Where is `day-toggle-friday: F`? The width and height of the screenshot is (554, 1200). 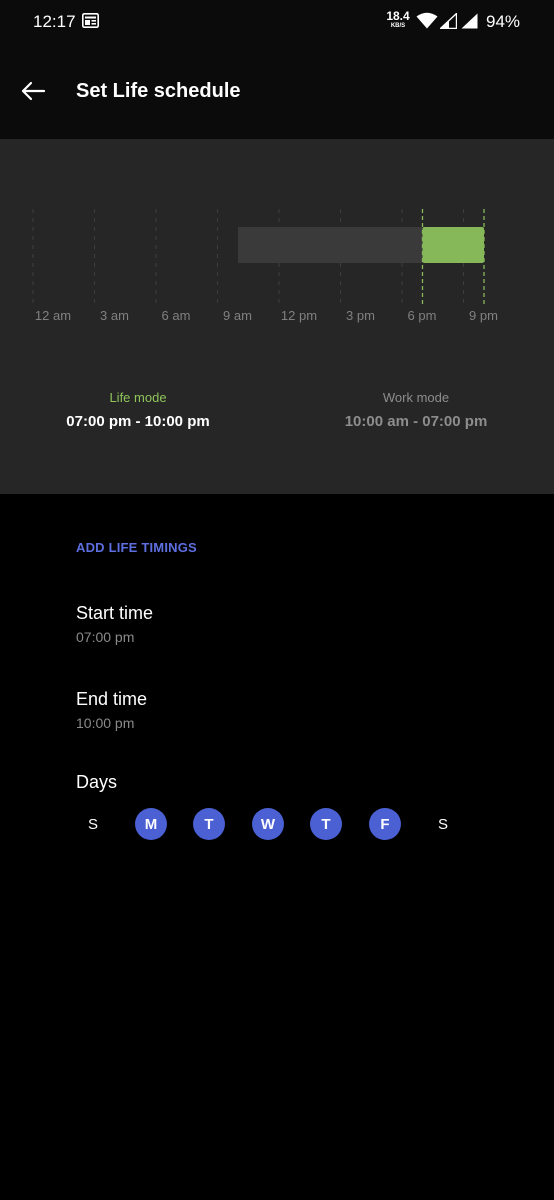 day-toggle-friday: F is located at coordinates (385, 824).